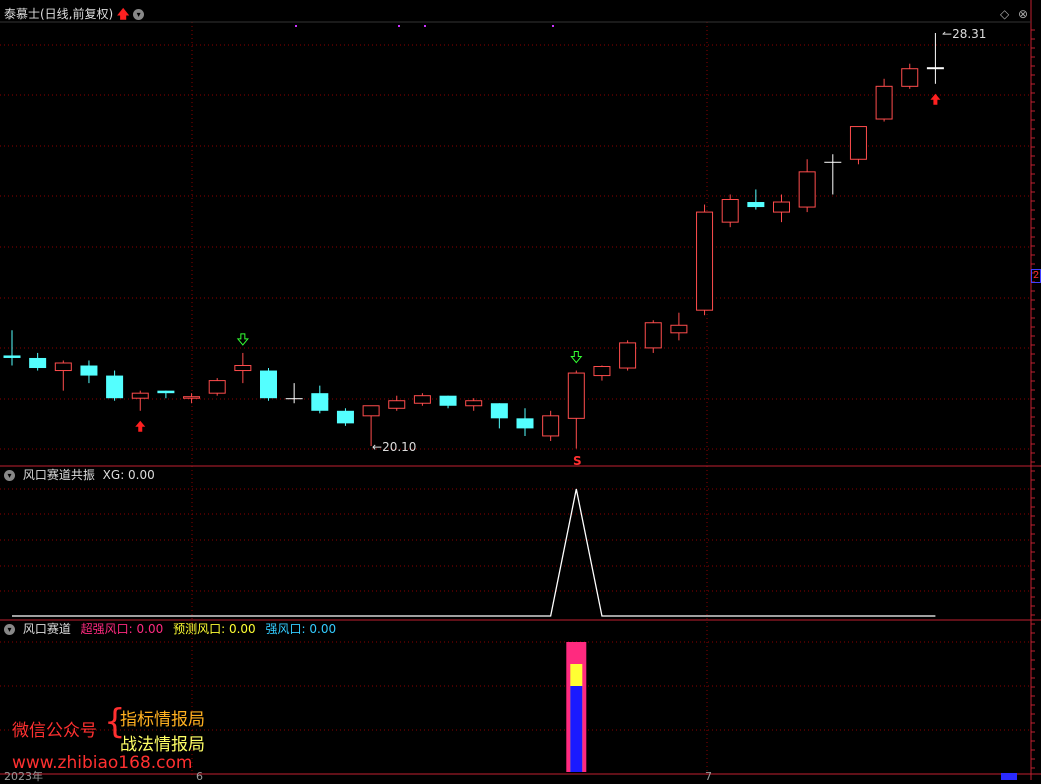 The image size is (1041, 784). Describe the element at coordinates (1009, 776) in the screenshot. I see `scroll-marker` at that location.